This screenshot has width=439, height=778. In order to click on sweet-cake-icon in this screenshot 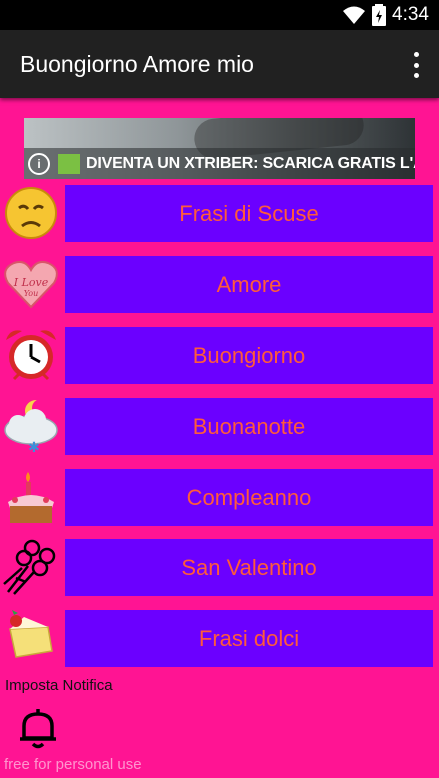, I will do `click(31, 638)`.